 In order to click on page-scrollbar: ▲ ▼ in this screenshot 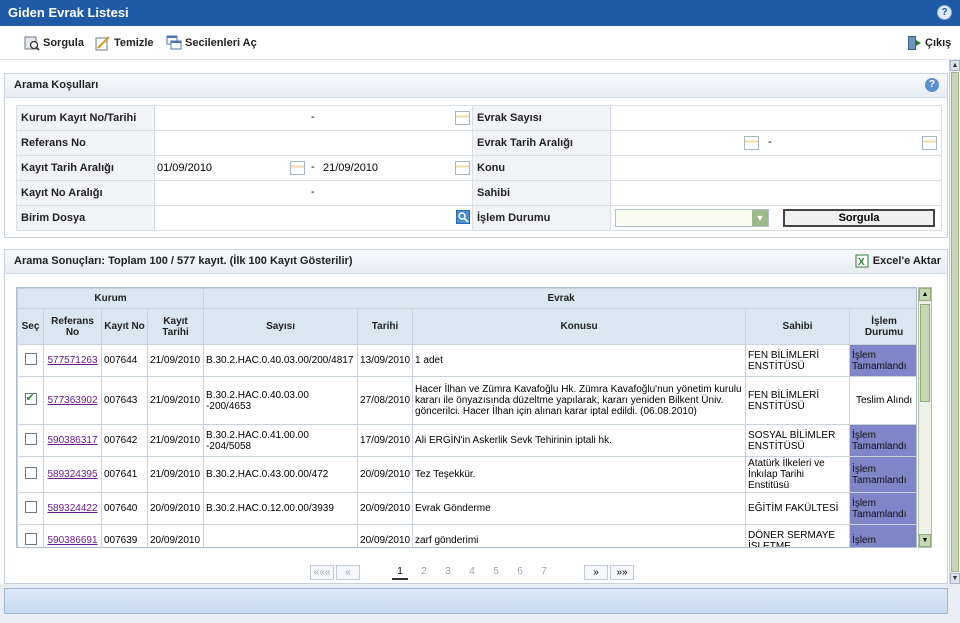, I will do `click(954, 322)`.